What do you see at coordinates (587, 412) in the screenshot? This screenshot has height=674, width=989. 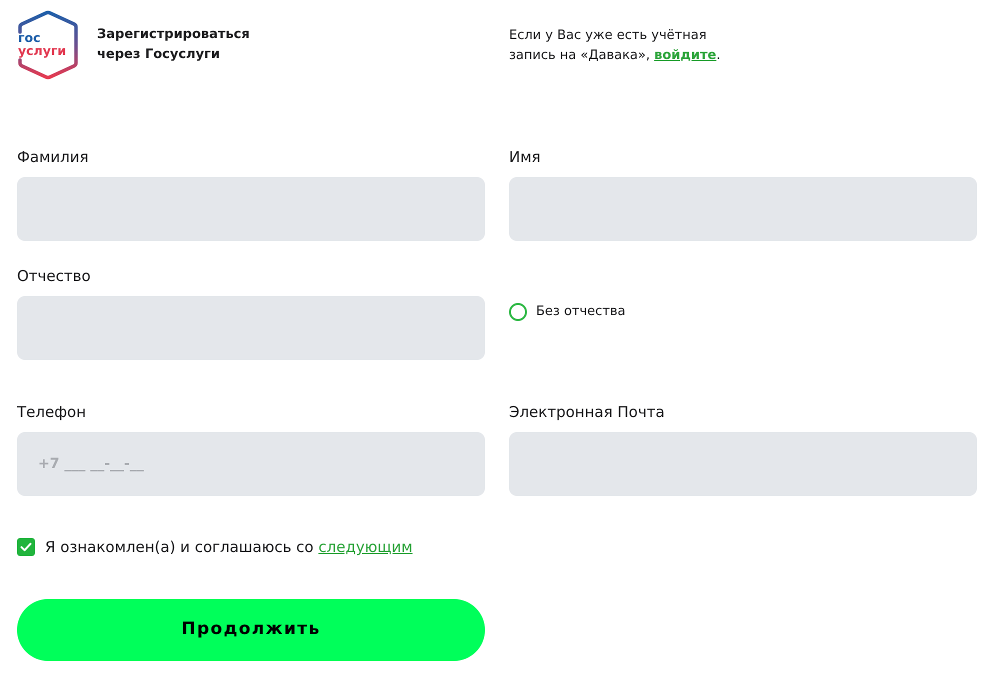 I see `field-label: Электронная Почта` at bounding box center [587, 412].